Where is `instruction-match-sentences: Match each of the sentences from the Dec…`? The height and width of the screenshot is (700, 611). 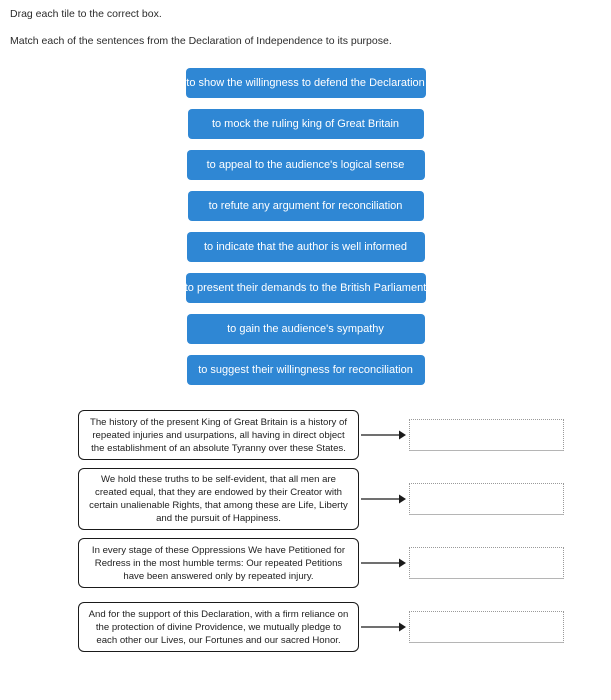
instruction-match-sentences: Match each of the sentences from the Dec… is located at coordinates (201, 41).